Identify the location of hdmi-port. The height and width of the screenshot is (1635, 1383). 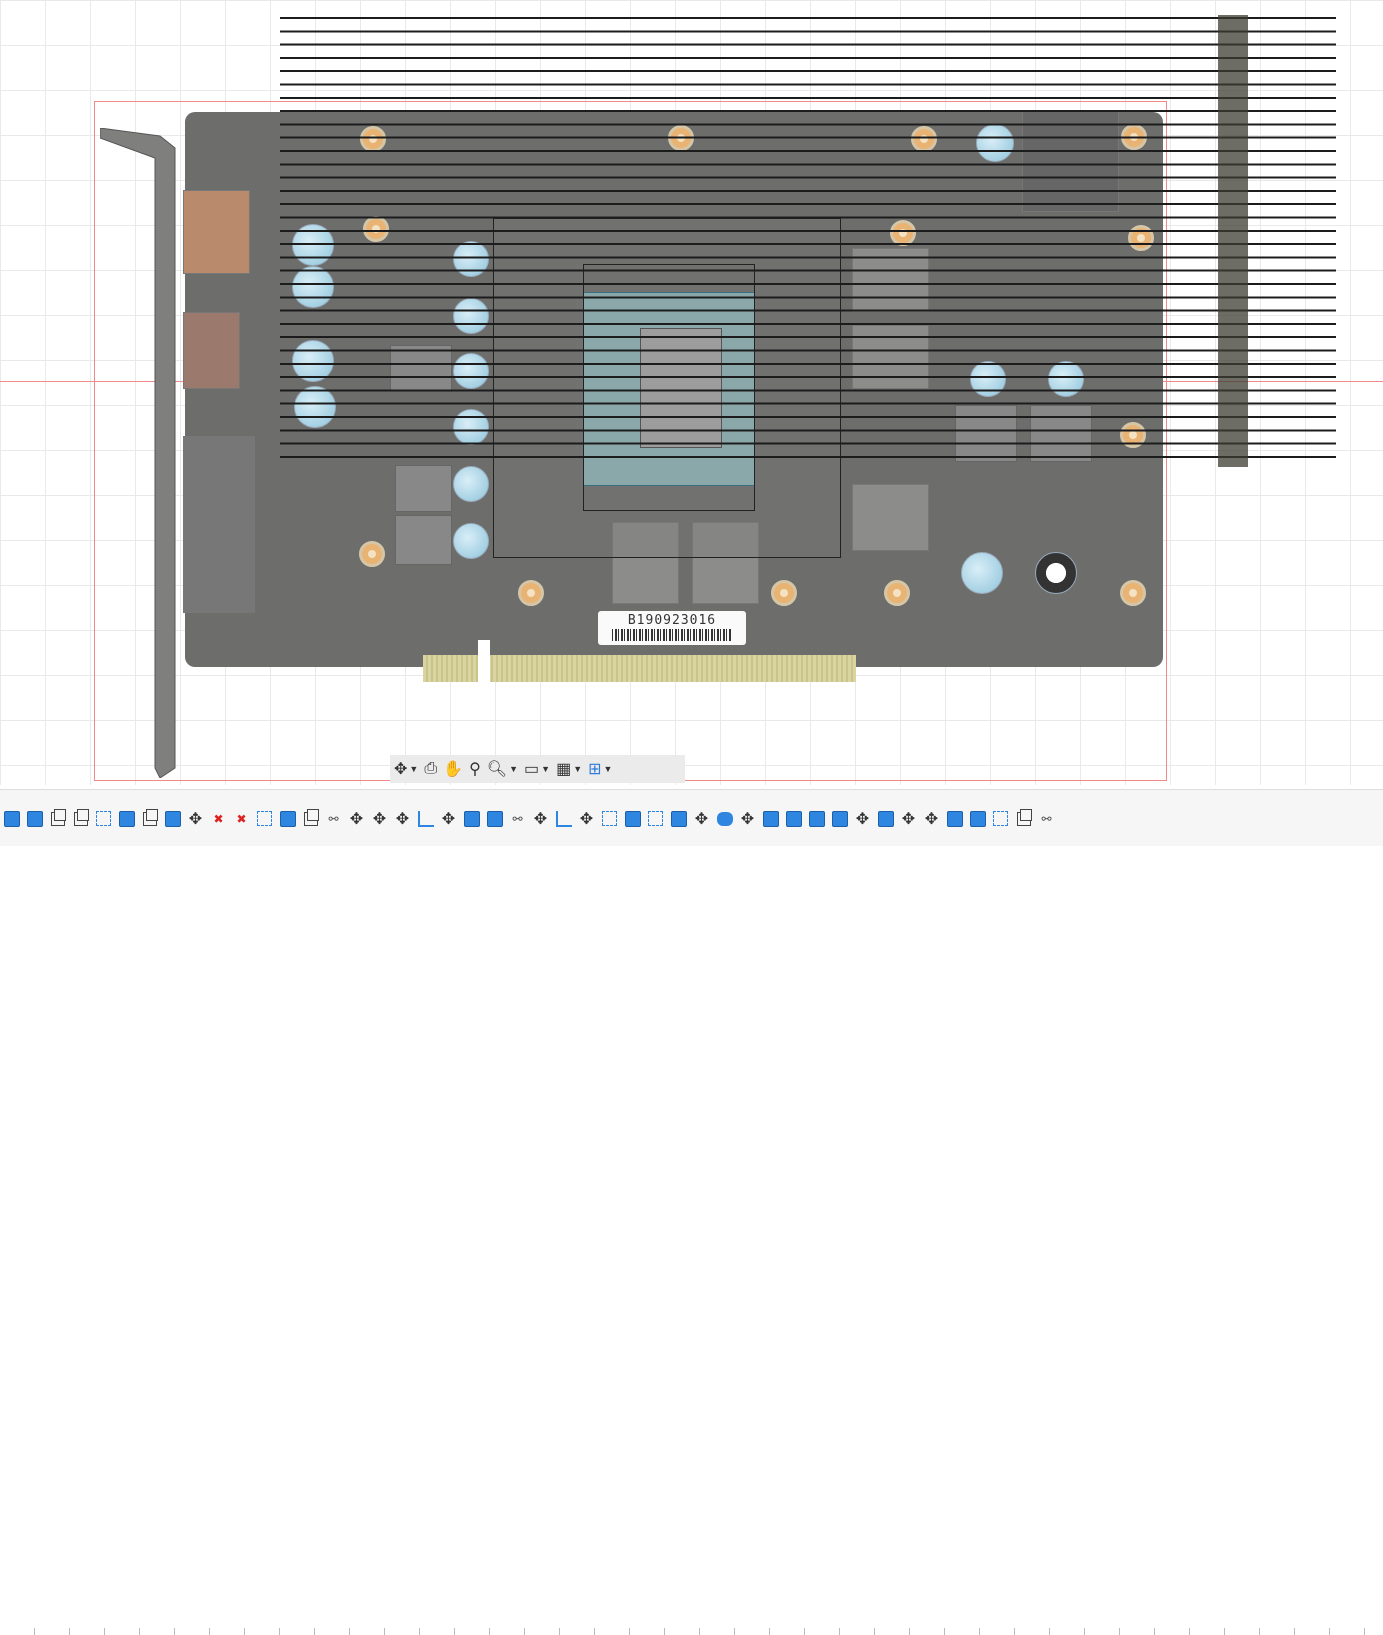
(216, 232).